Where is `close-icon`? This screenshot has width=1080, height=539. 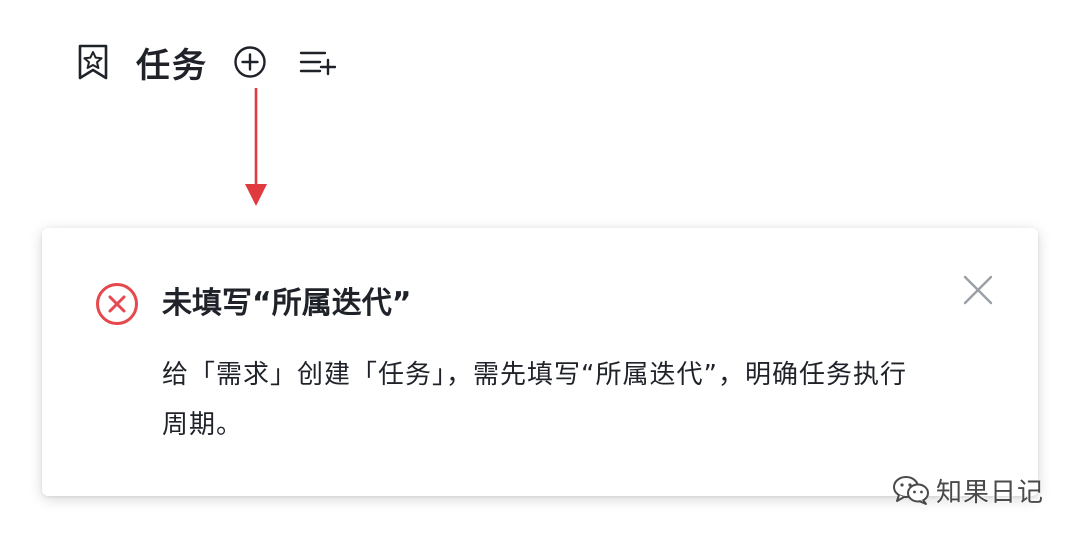 close-icon is located at coordinates (978, 290).